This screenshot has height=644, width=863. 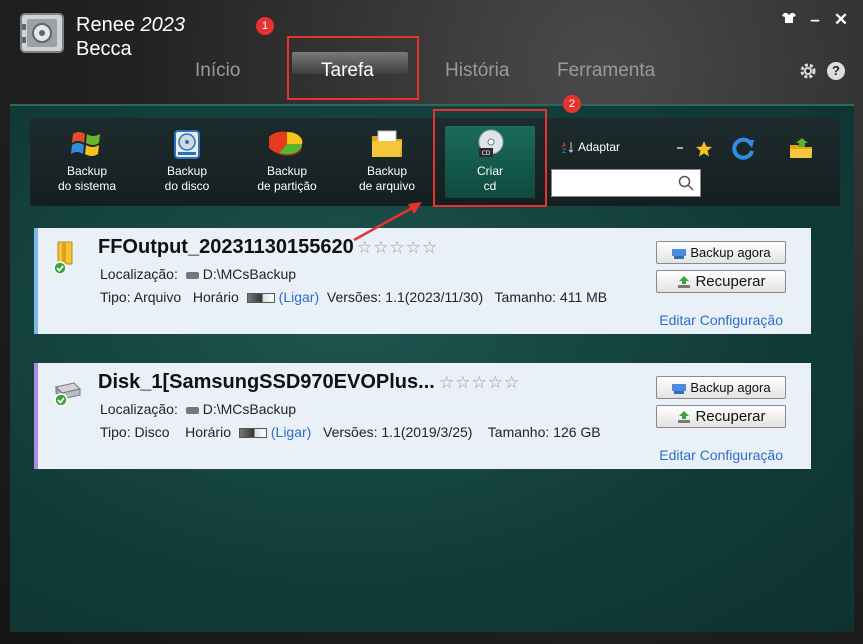 What do you see at coordinates (599, 147) in the screenshot?
I see `adapt-label: Adaptar` at bounding box center [599, 147].